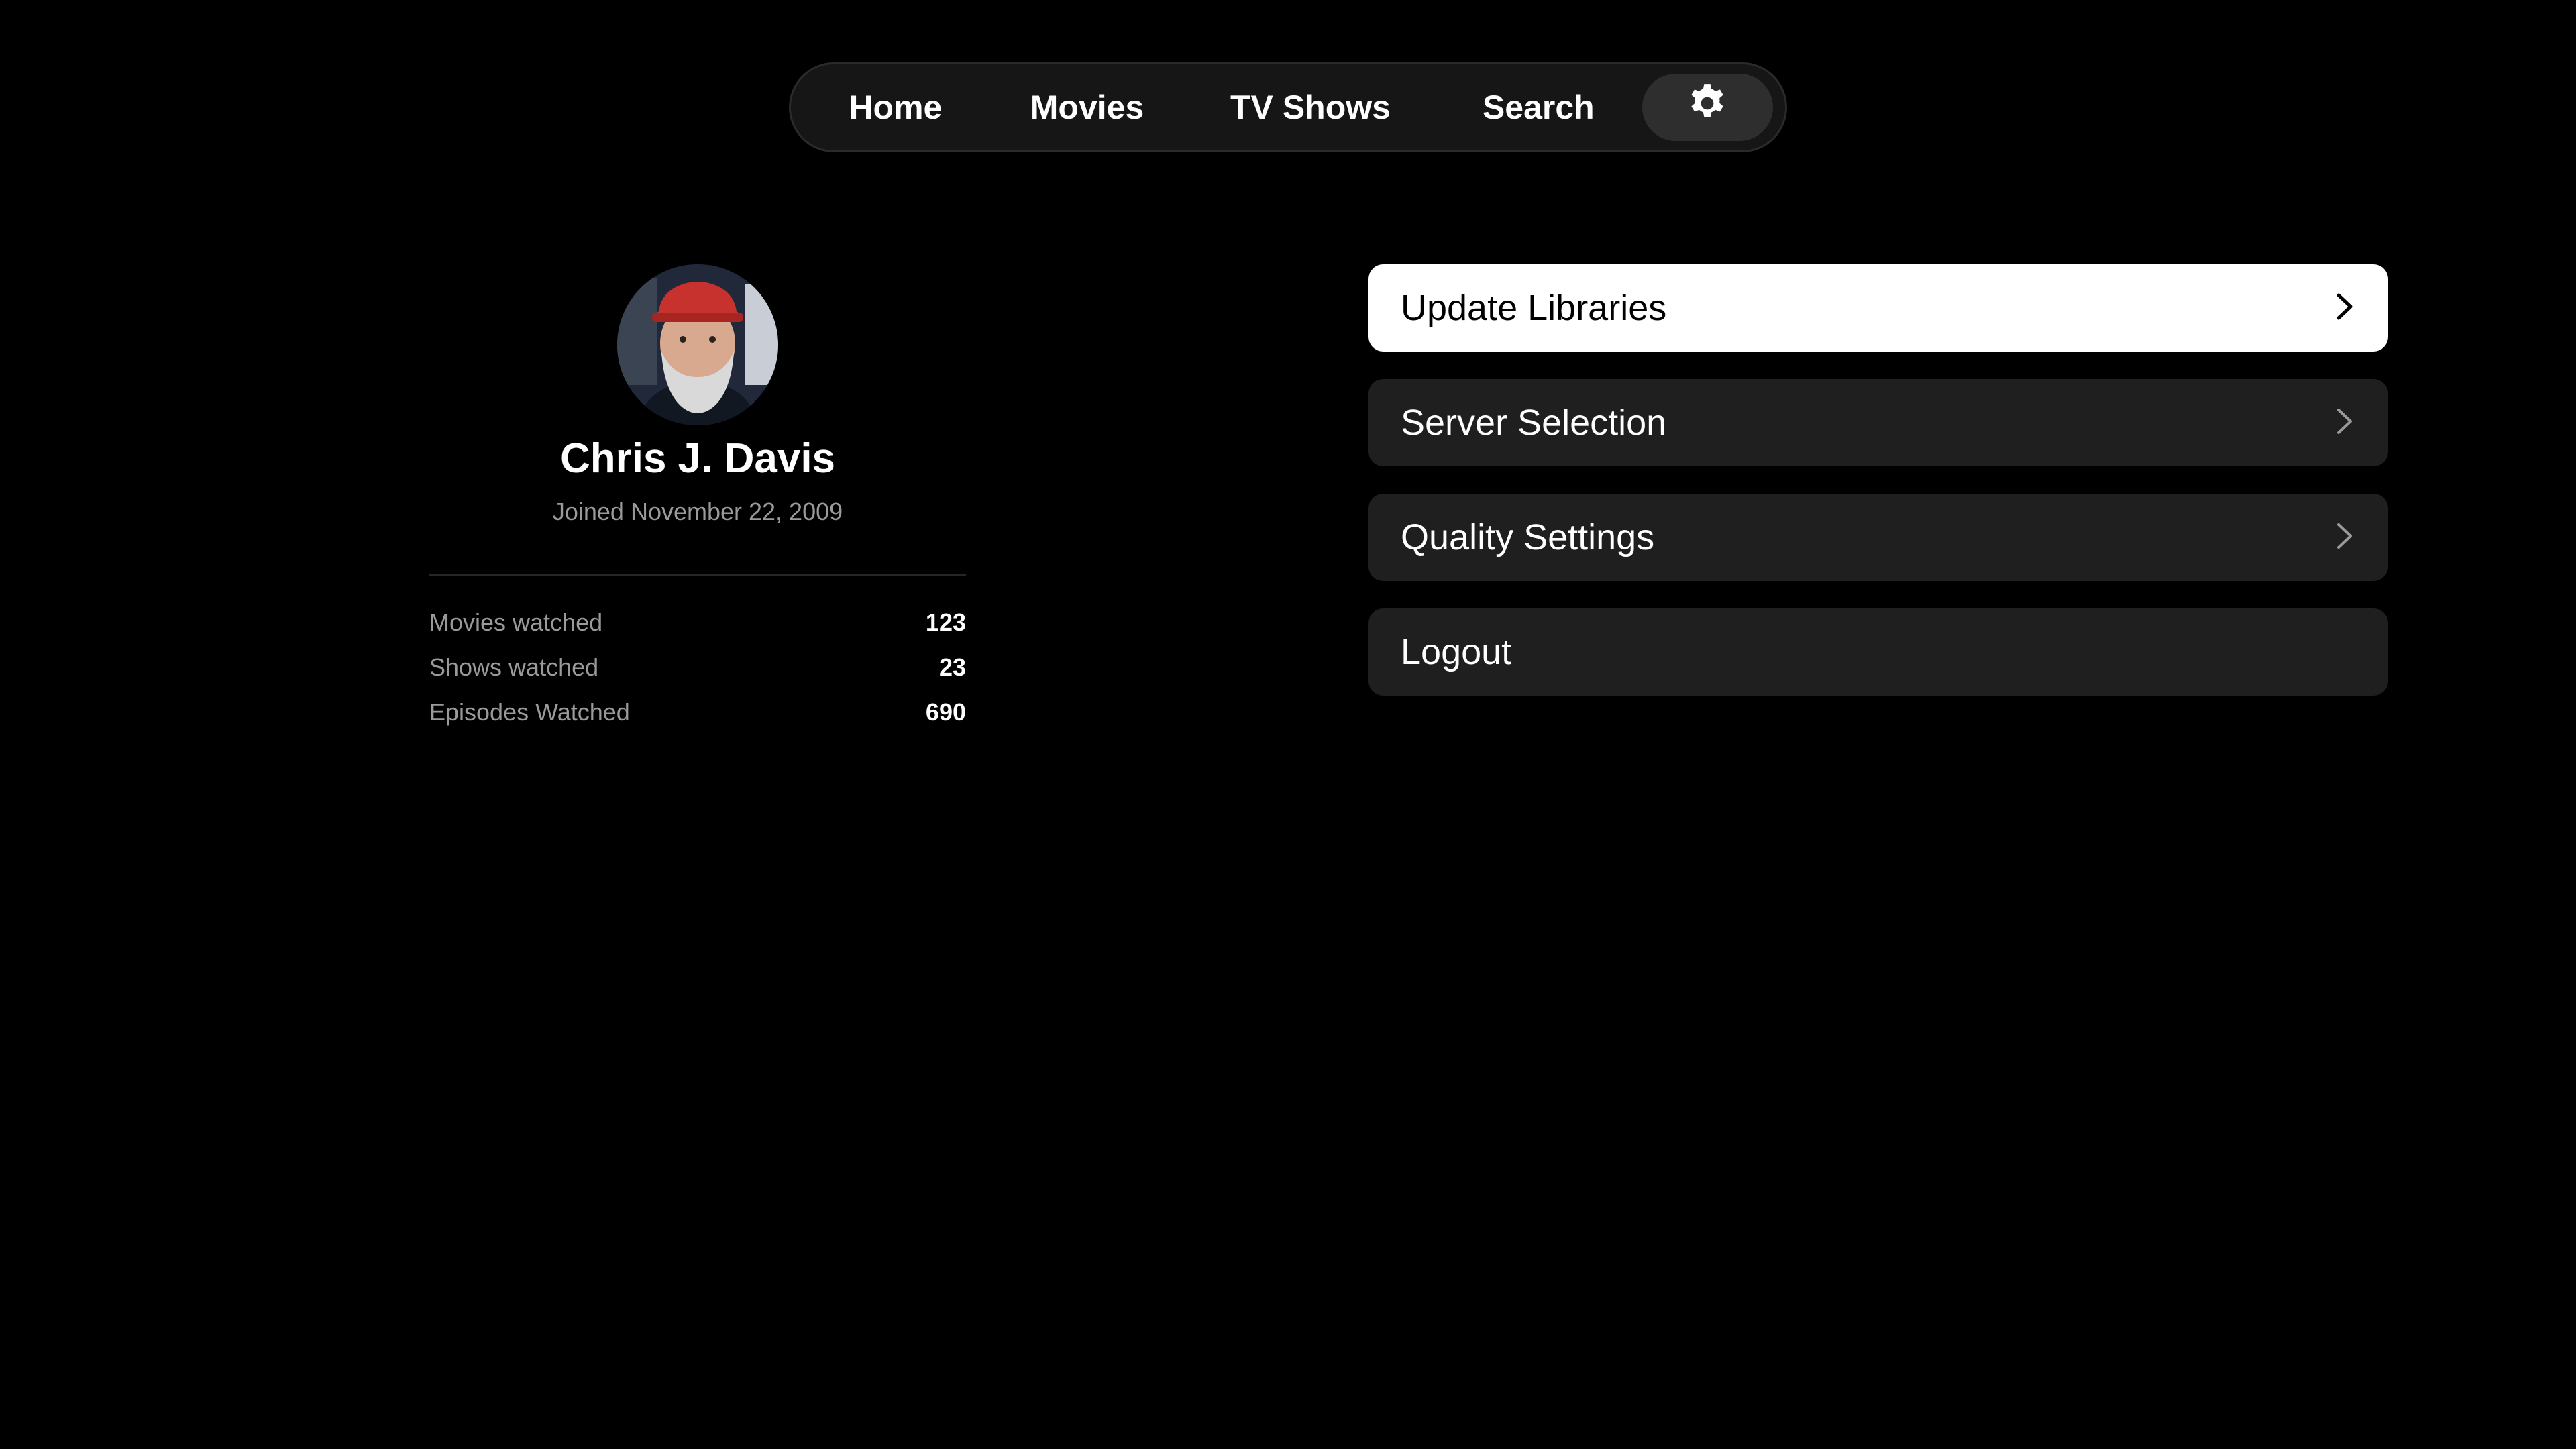 Image resolution: width=2576 pixels, height=1449 pixels. I want to click on profile-name: Chris J. Davis, so click(697, 458).